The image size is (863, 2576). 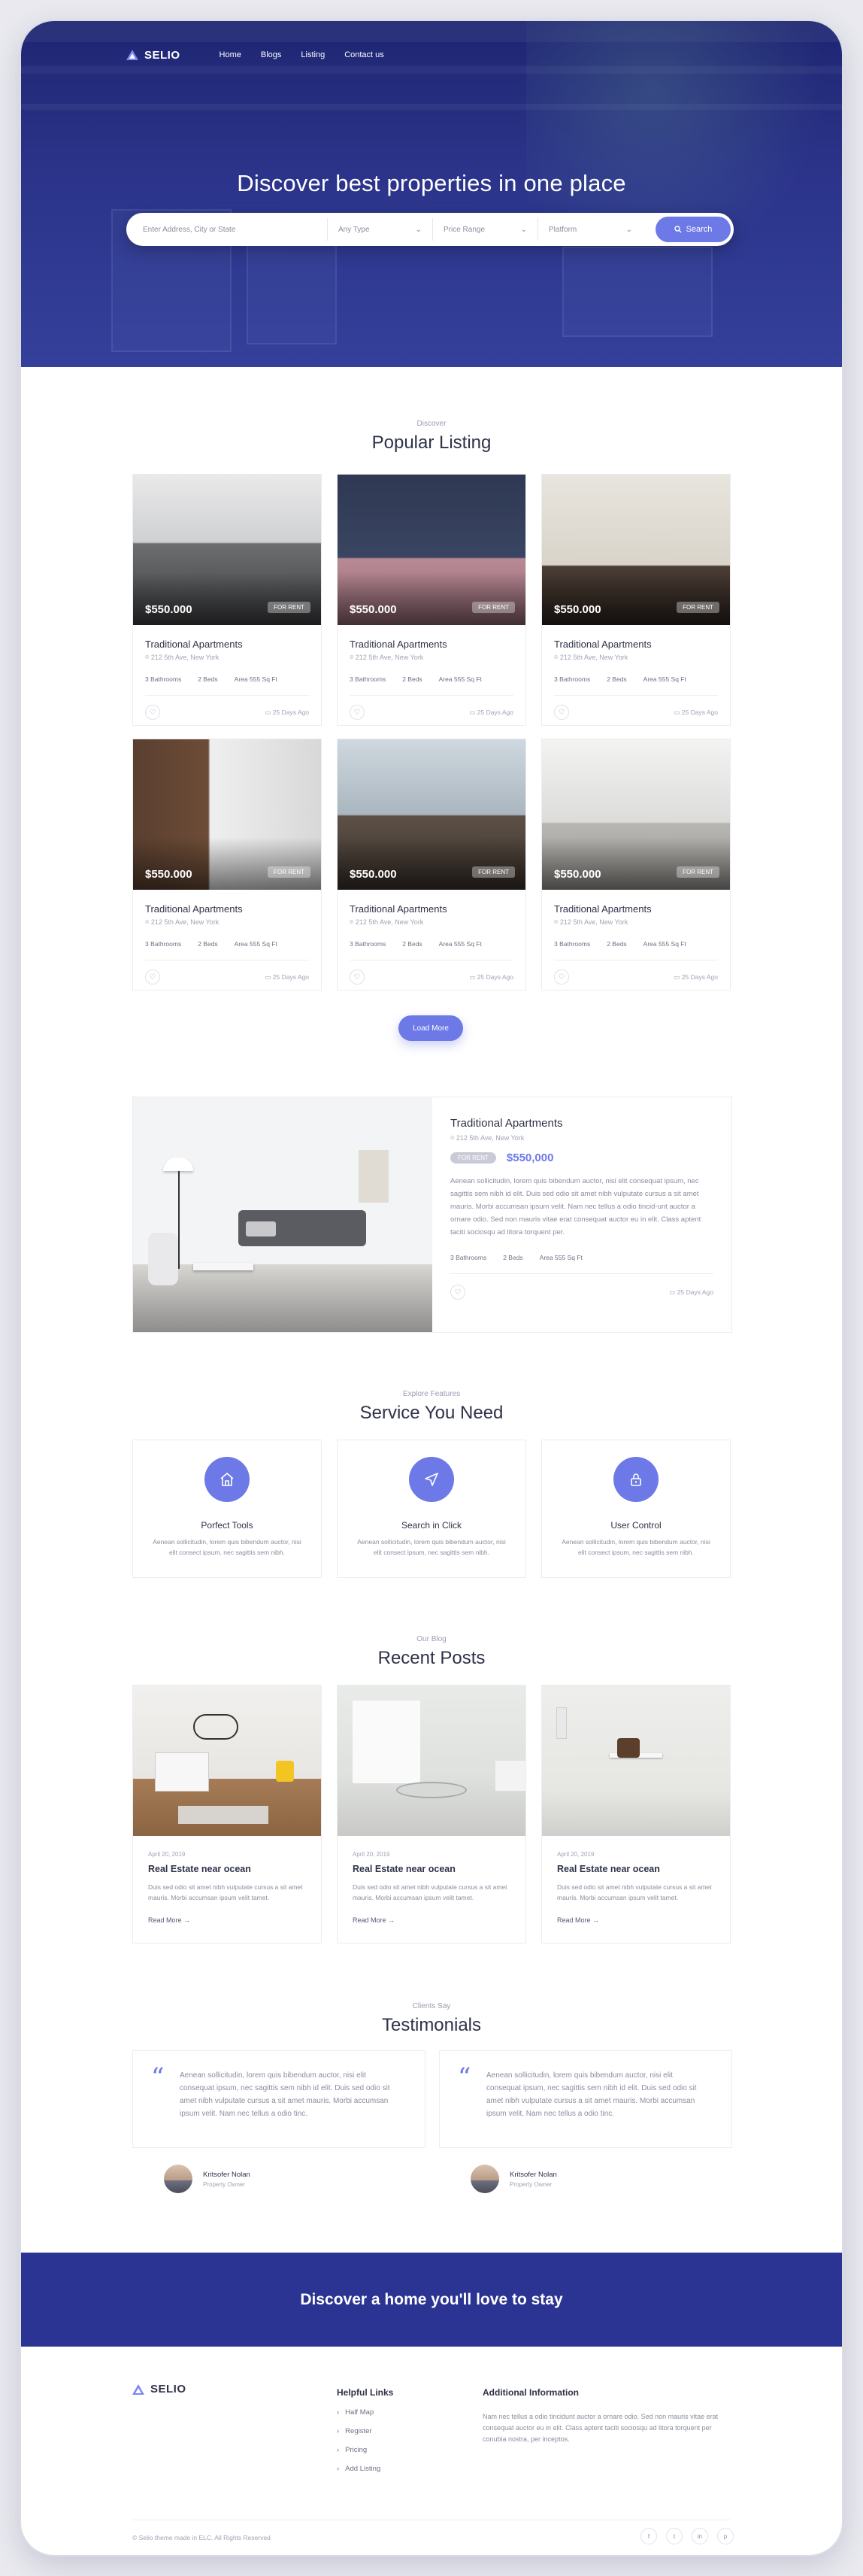 What do you see at coordinates (430, 1028) in the screenshot?
I see `load-more-button: Load More` at bounding box center [430, 1028].